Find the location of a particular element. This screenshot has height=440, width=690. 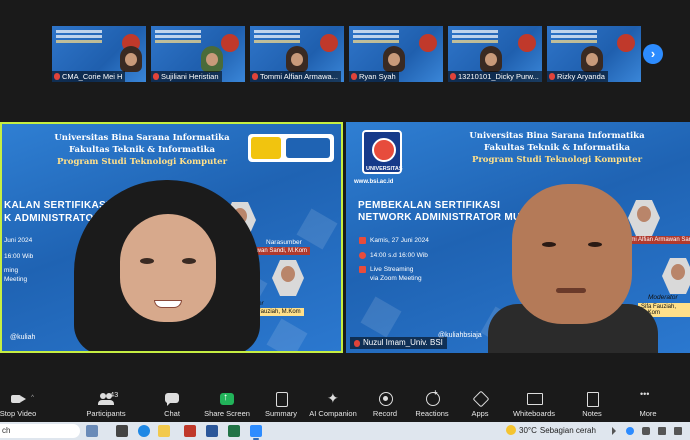

participant-thumbnail: Ryan Syah is located at coordinates (396, 54).